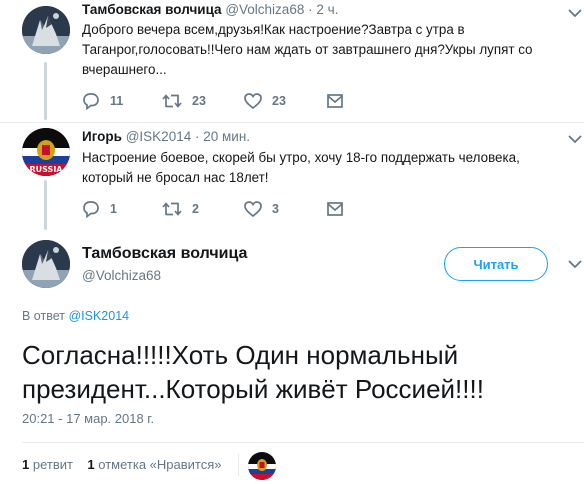 This screenshot has height=484, width=584. I want to click on like-stat: 1 отметка «Нравится», so click(154, 464).